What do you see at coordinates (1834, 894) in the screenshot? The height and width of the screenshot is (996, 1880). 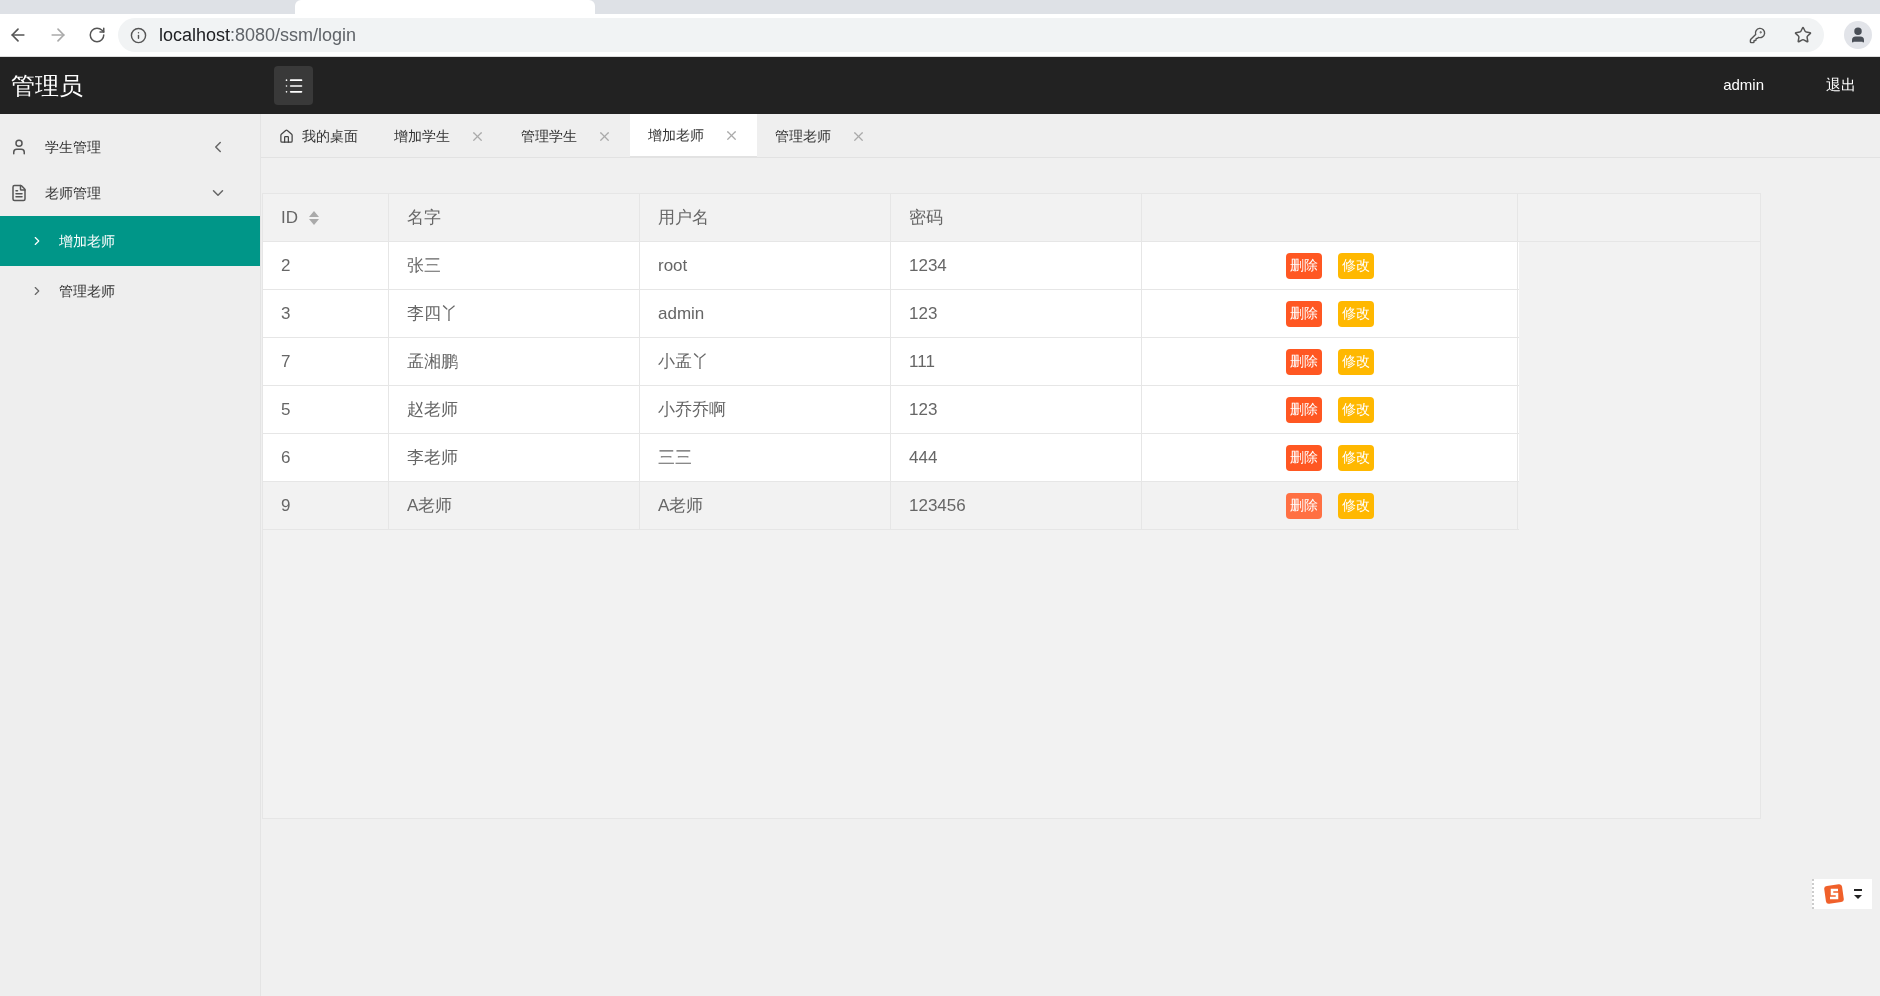 I see `ime-logo-icon` at bounding box center [1834, 894].